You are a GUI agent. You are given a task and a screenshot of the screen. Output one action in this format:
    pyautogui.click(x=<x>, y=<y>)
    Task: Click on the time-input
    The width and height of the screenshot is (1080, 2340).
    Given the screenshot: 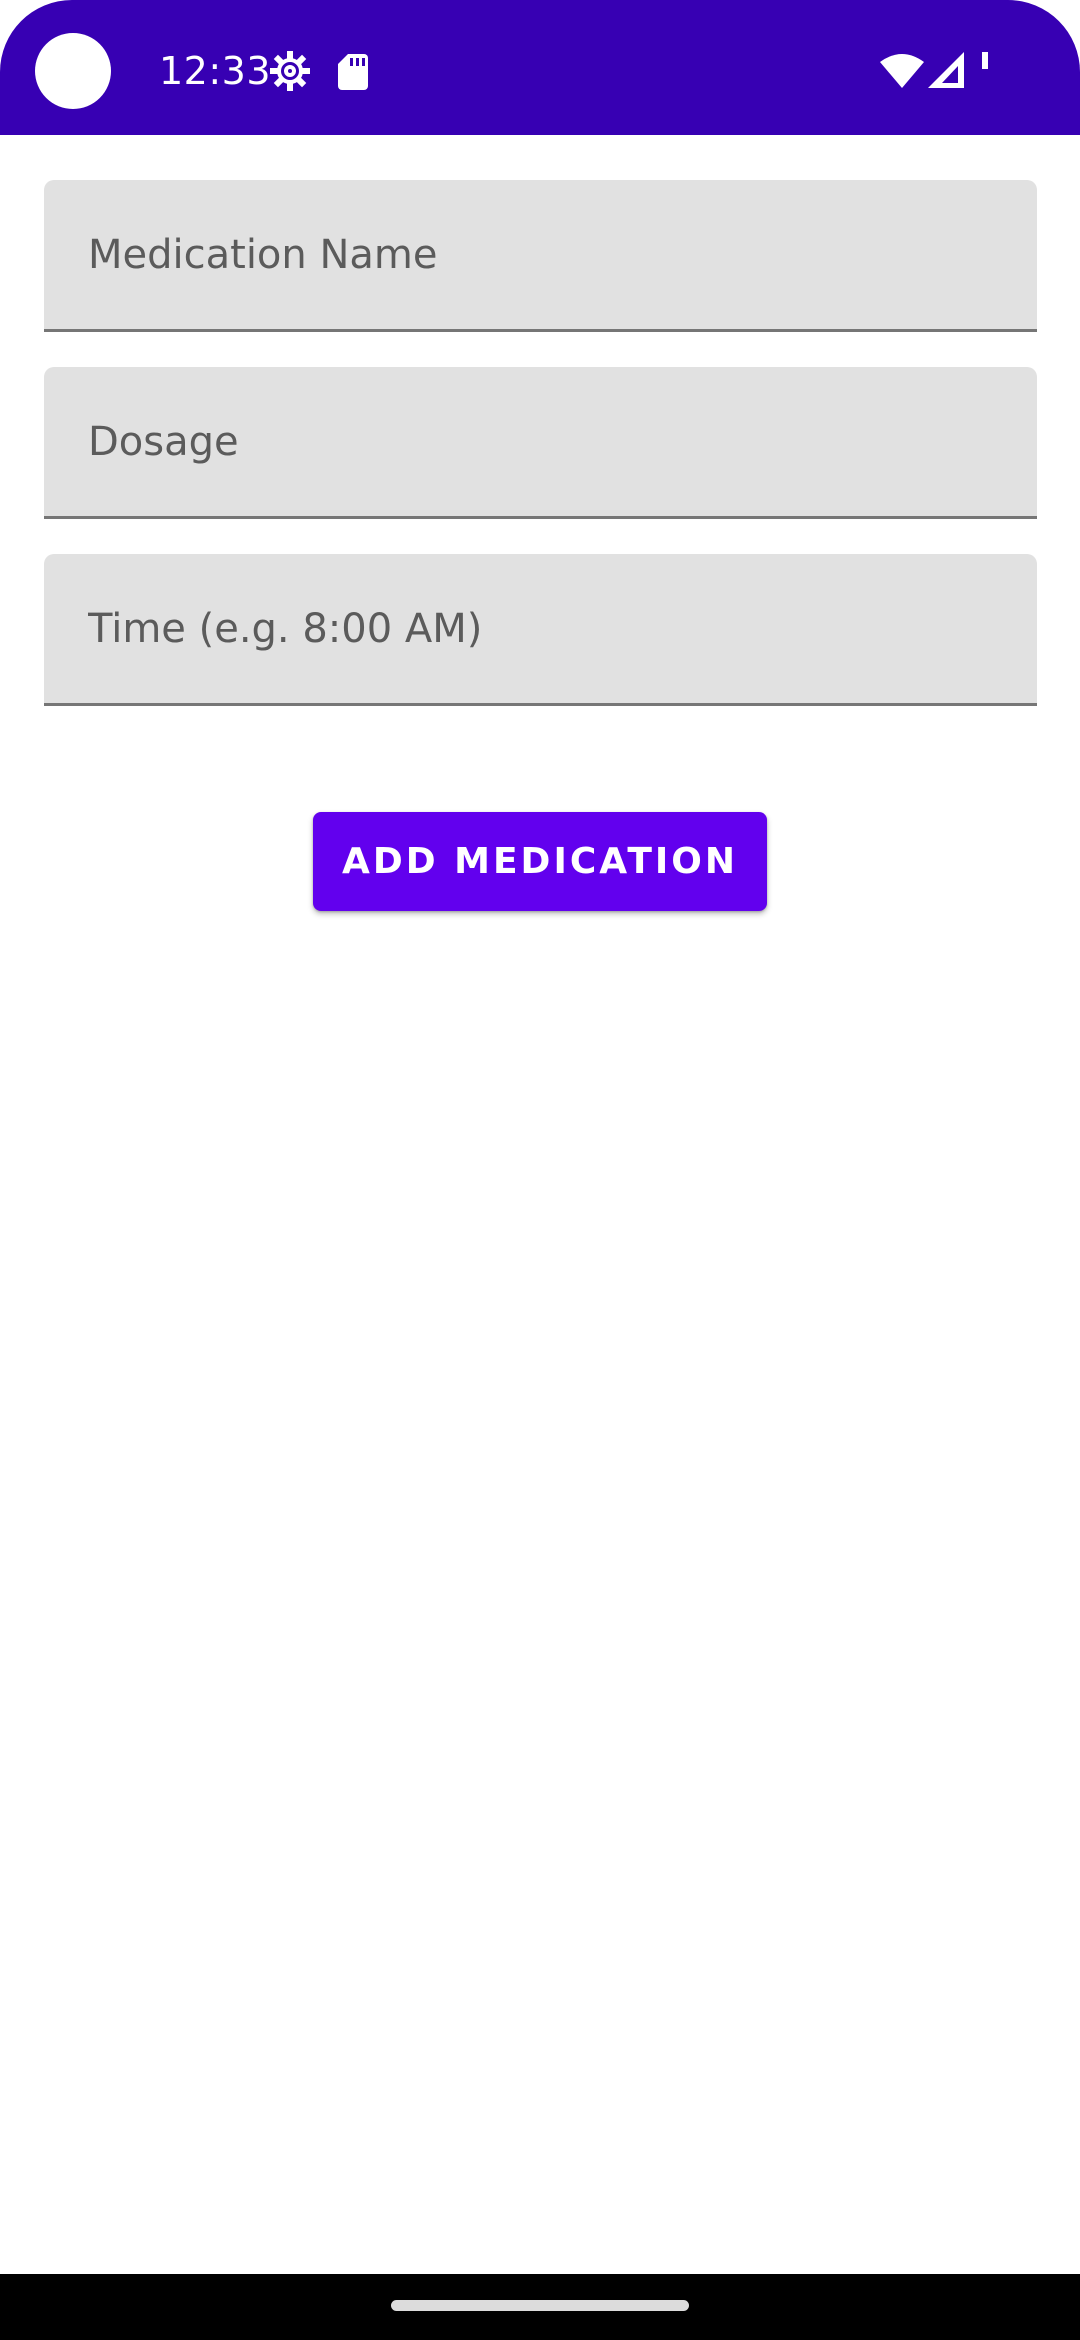 What is the action you would take?
    pyautogui.click(x=538, y=628)
    